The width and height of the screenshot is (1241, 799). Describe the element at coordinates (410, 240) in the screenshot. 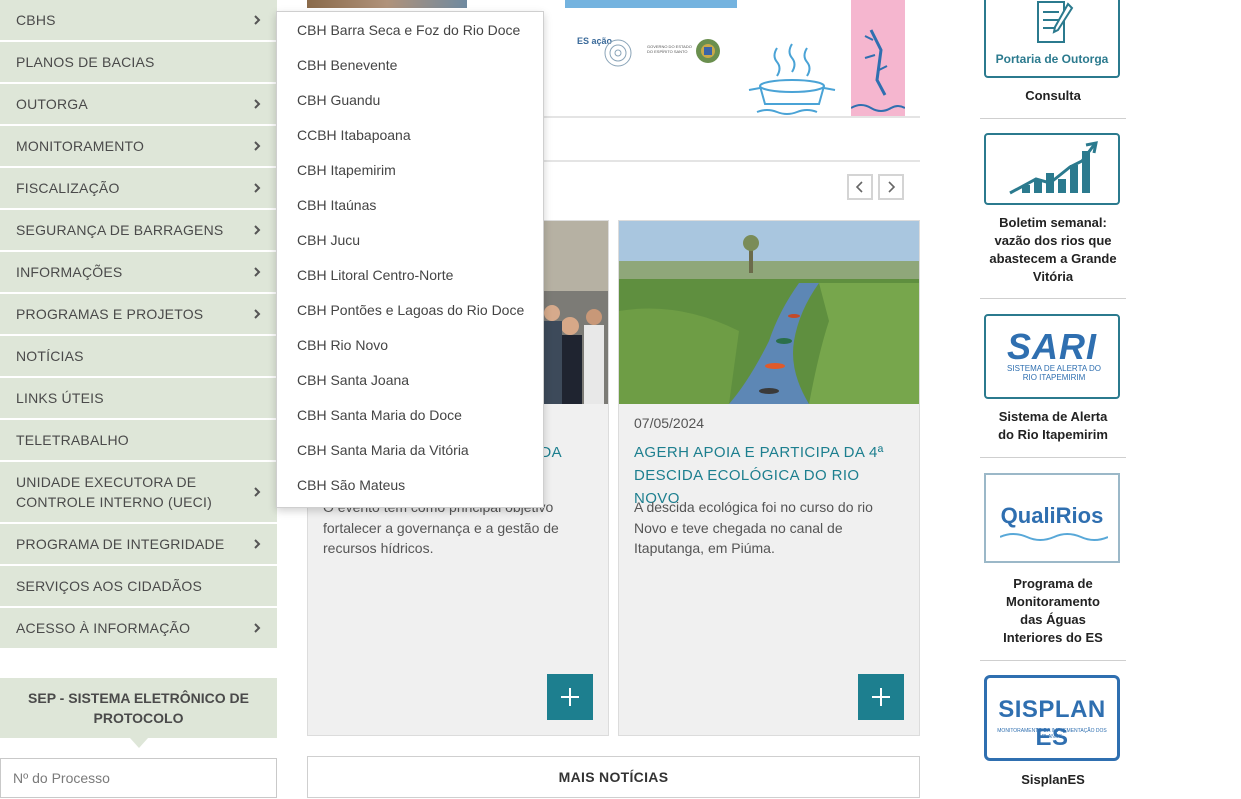

I see `dropdown-item: CBH Jucu` at that location.